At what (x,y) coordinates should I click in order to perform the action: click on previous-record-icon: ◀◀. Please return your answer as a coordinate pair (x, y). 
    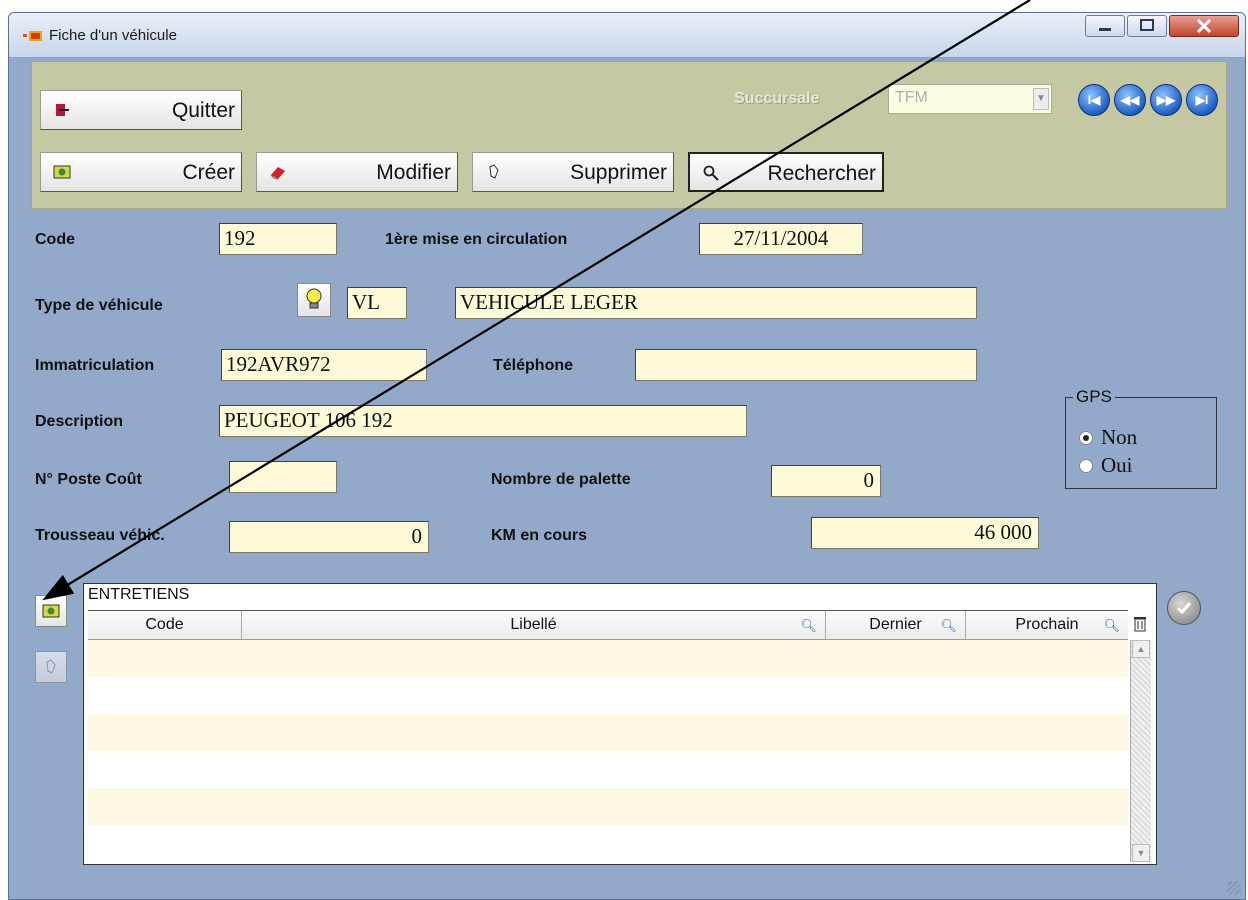
    Looking at the image, I should click on (1130, 100).